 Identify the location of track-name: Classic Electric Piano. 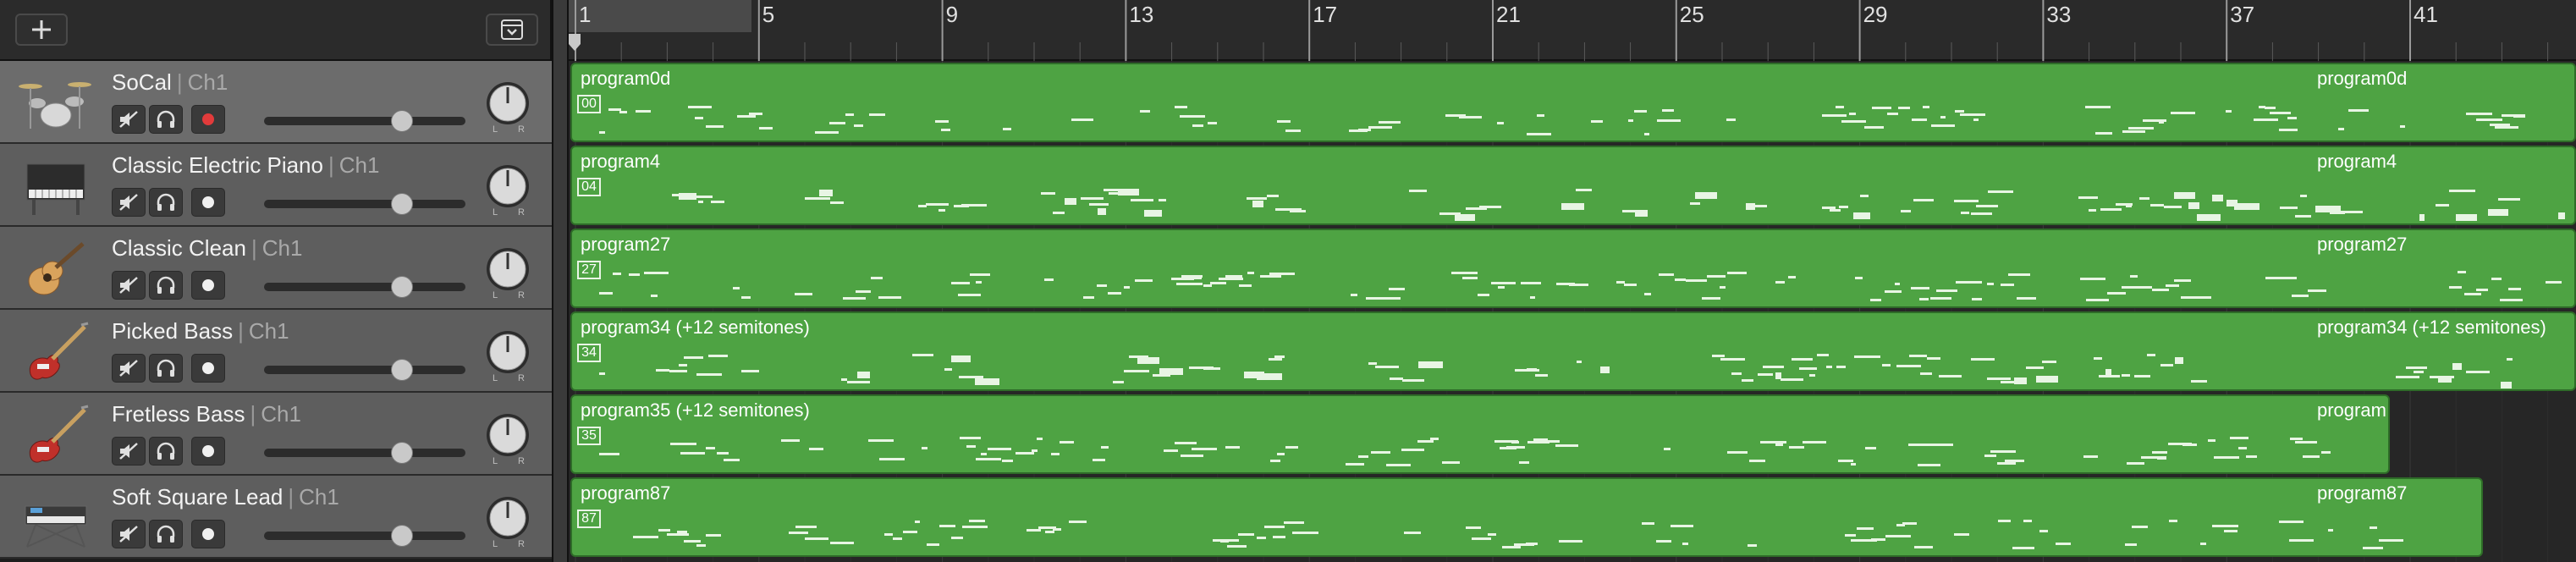
(217, 165).